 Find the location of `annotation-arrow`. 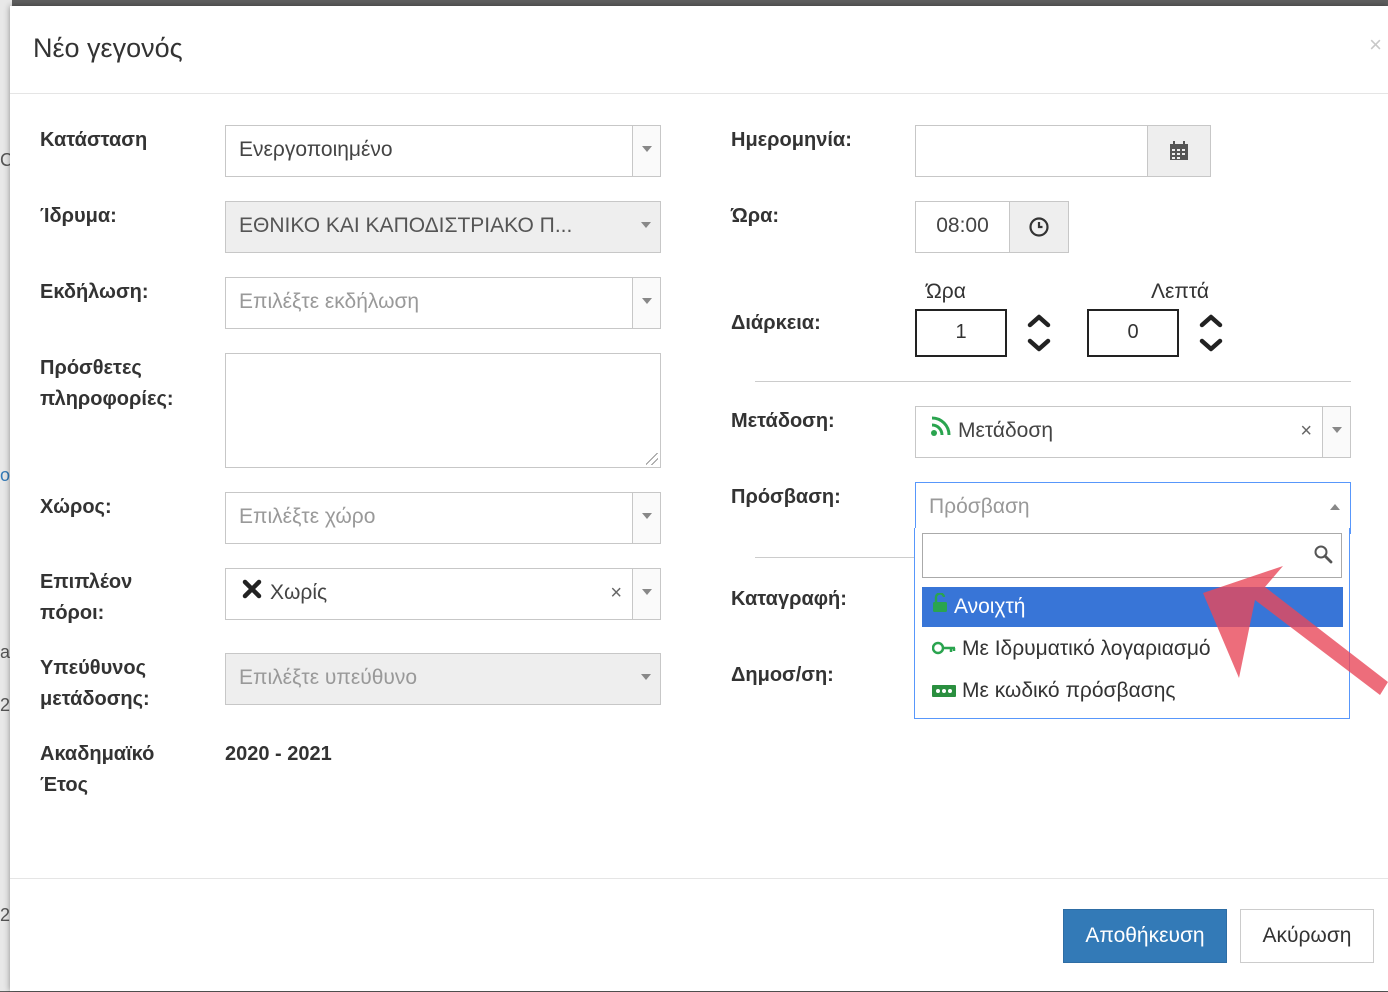

annotation-arrow is located at coordinates (1295, 630).